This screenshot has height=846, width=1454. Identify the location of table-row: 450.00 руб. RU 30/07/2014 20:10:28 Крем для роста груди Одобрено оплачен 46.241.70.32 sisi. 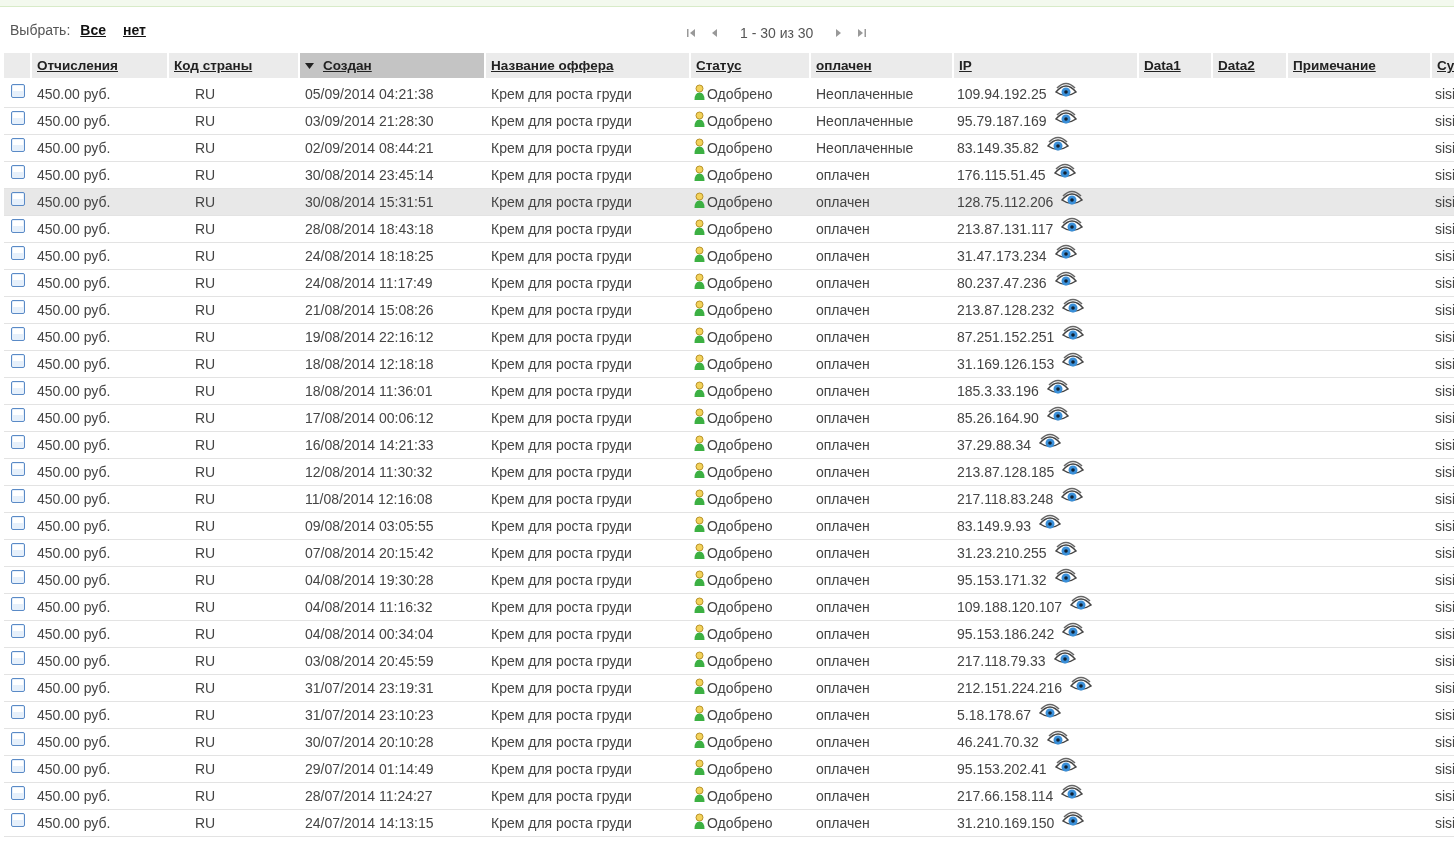
(729, 742).